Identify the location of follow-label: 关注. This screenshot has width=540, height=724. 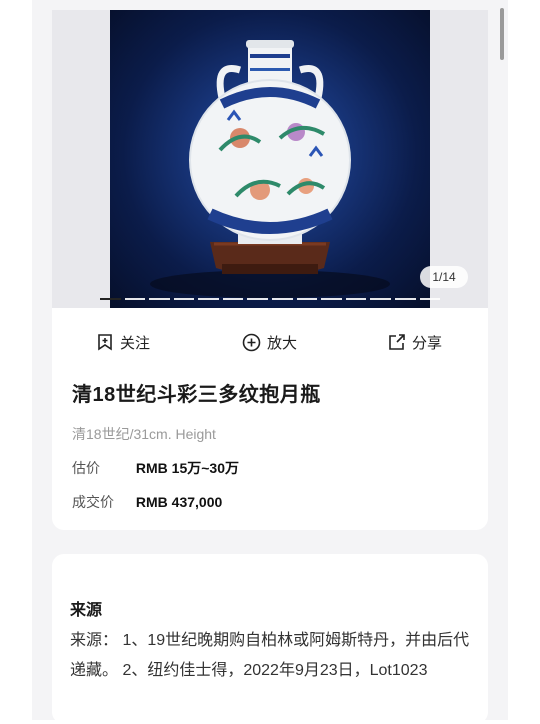
(135, 343).